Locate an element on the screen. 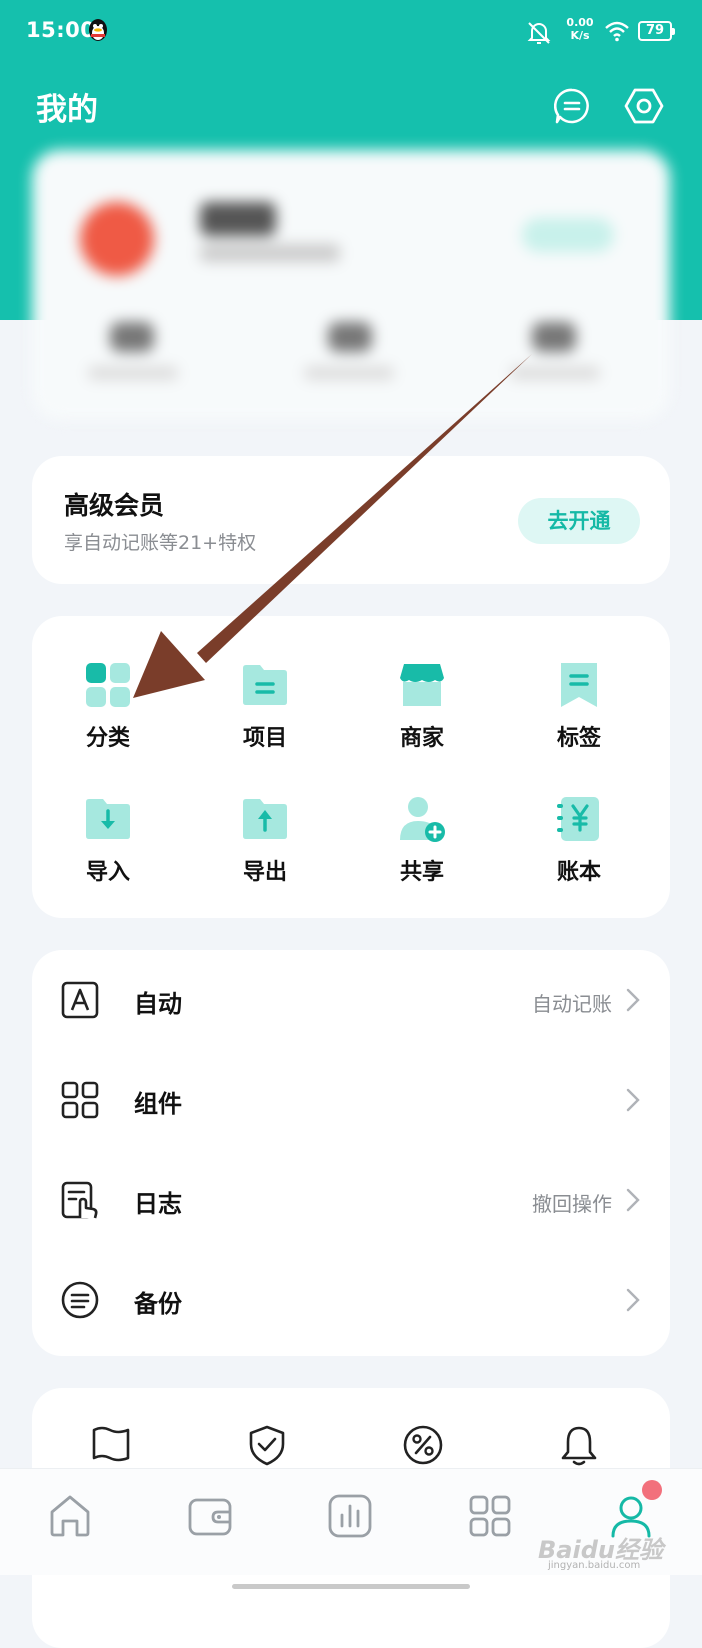 Image resolution: width=702 pixels, height=1648 pixels. qq-icon is located at coordinates (98, 30).